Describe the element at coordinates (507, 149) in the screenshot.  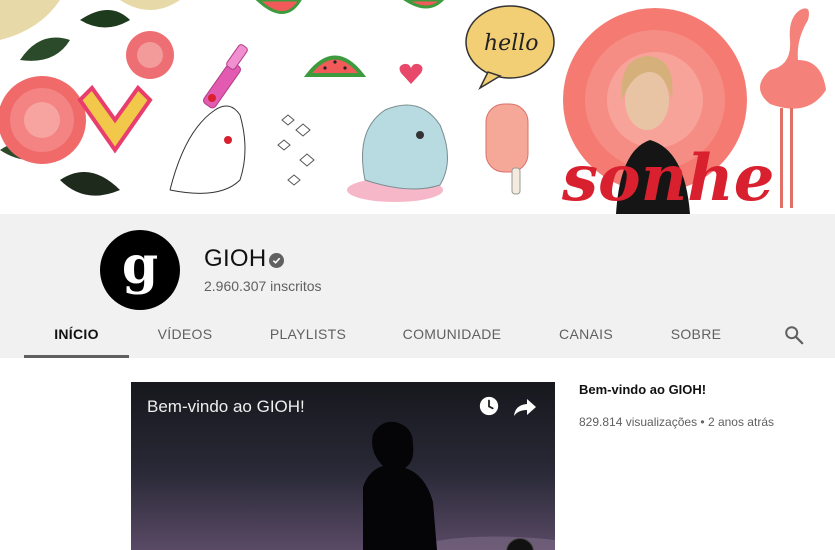
I see `popsicle-illustration` at that location.